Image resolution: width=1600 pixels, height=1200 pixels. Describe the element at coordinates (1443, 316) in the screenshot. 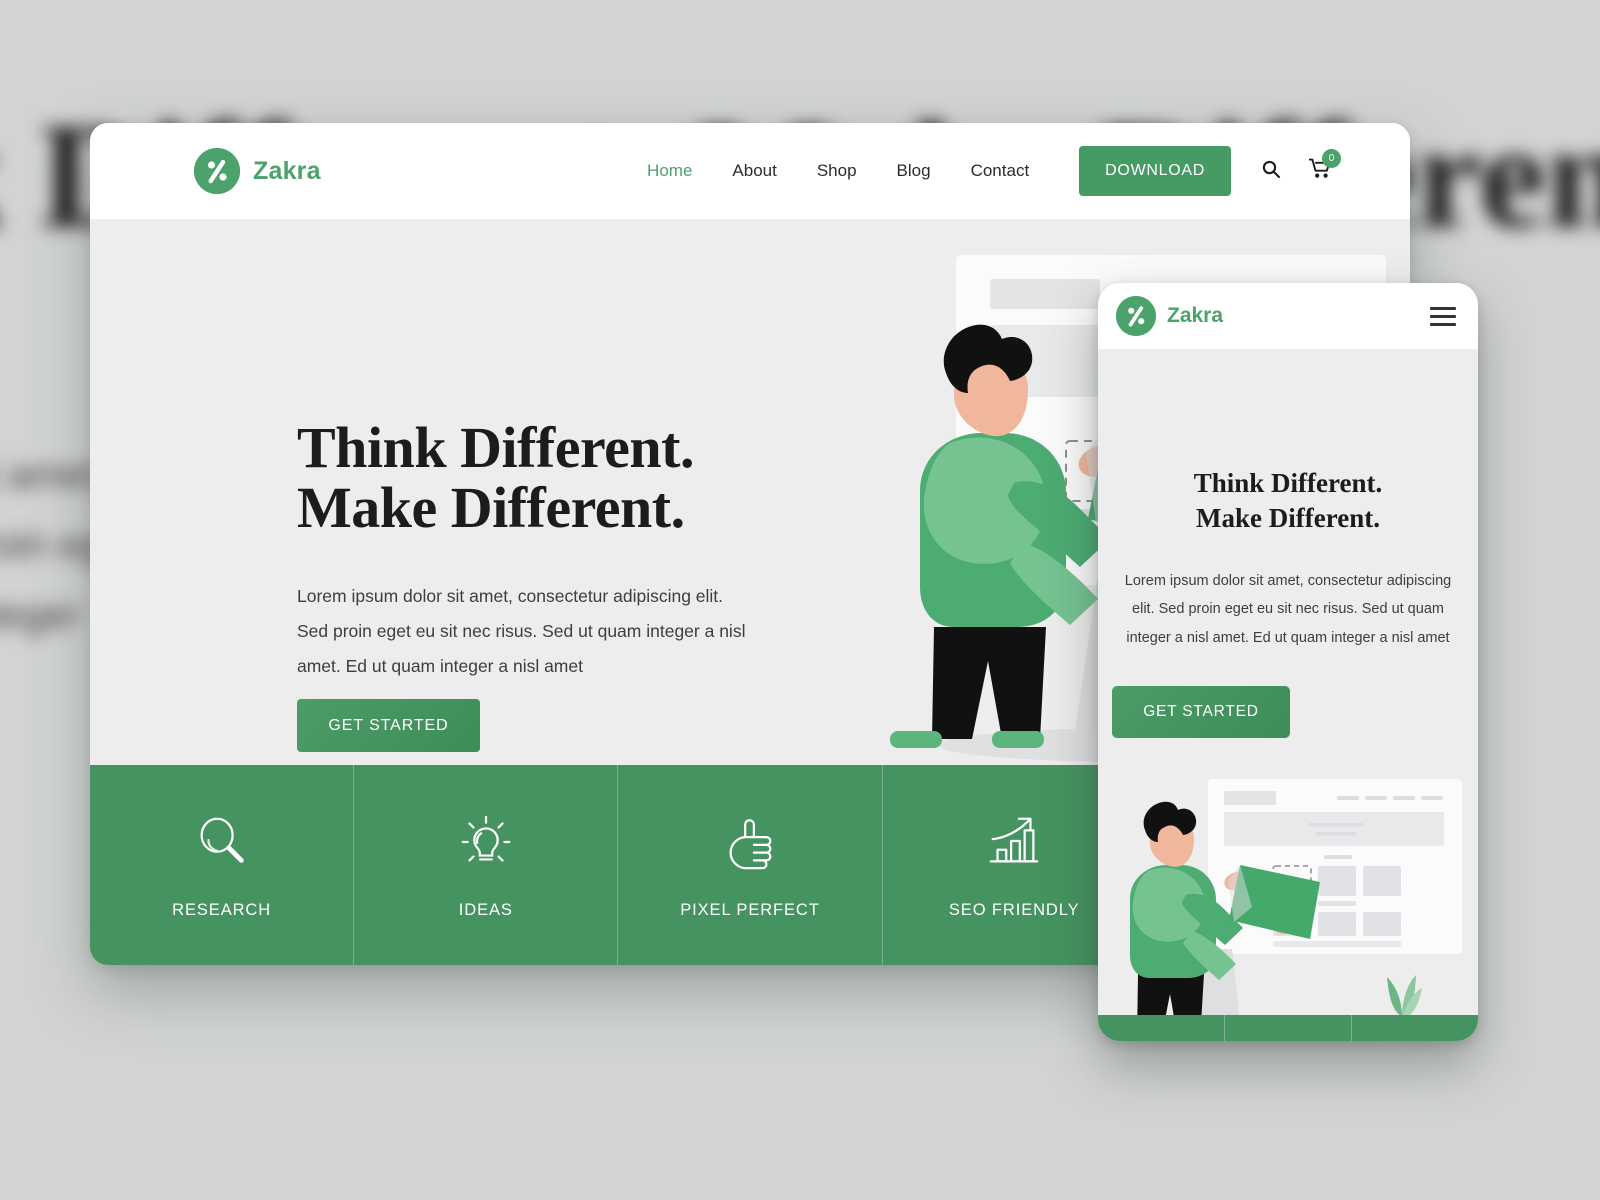

I see `hamburger-menu-icon` at that location.